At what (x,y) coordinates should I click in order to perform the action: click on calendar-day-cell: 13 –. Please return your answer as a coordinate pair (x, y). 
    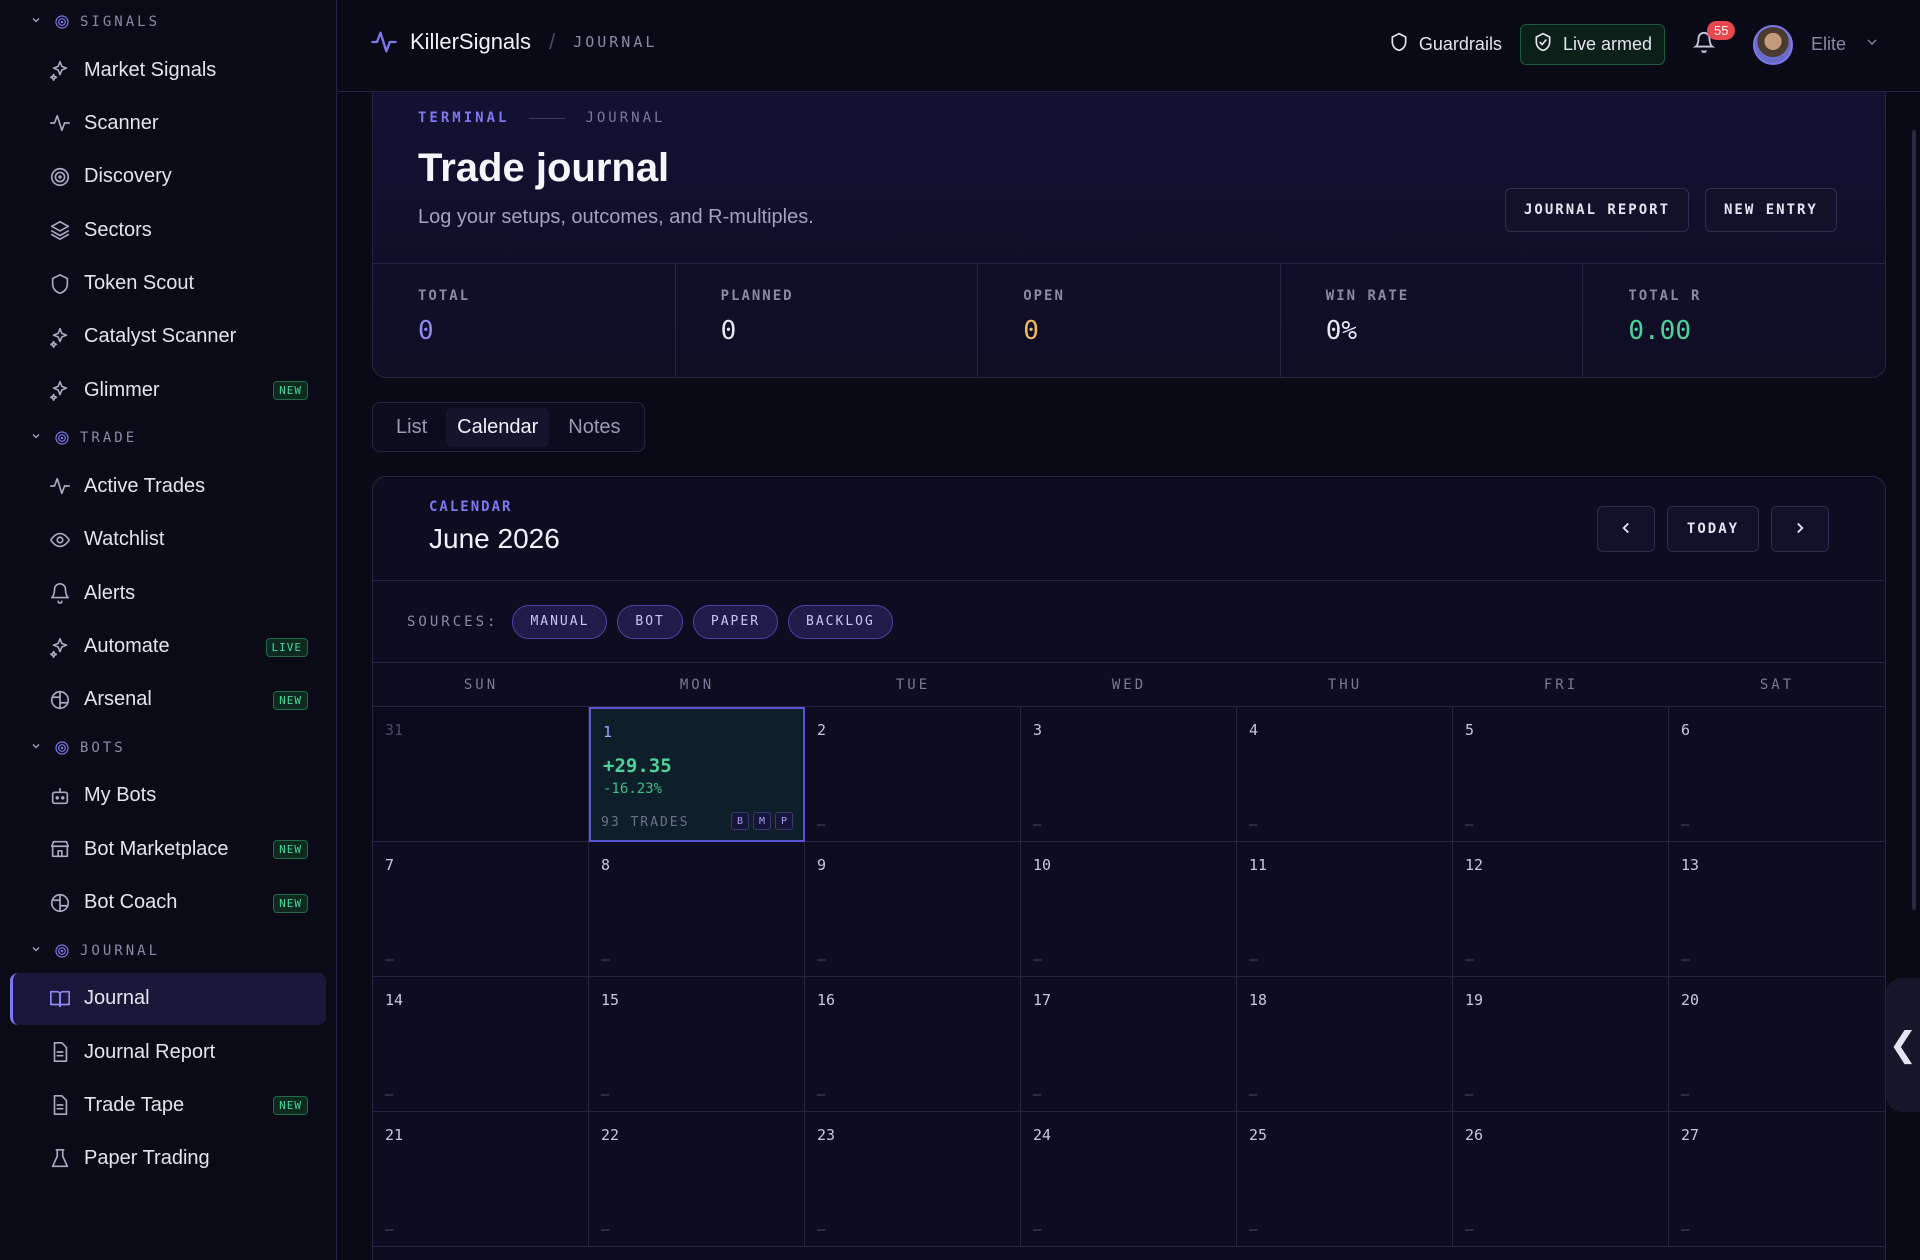
    Looking at the image, I should click on (1777, 909).